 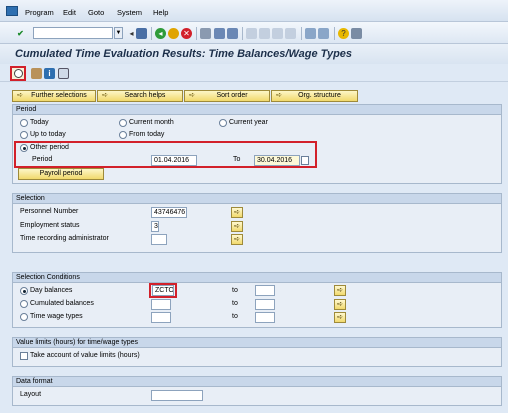 I want to click on label-day-balances-to: to, so click(x=235, y=290).